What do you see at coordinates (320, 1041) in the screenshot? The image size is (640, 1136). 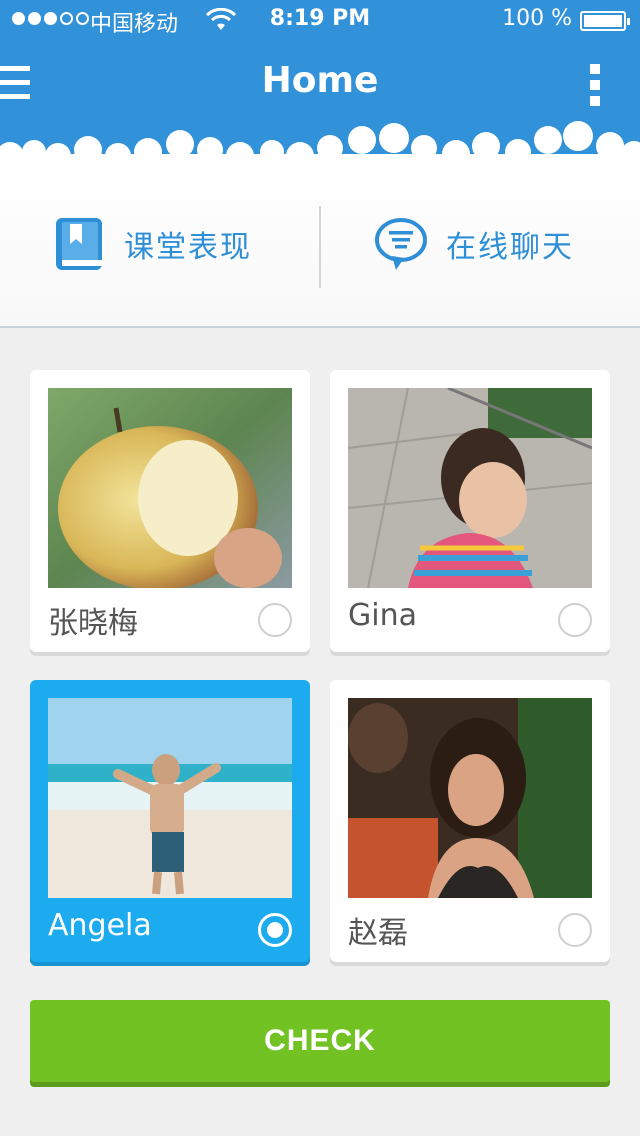 I see `check-button: CHECK` at bounding box center [320, 1041].